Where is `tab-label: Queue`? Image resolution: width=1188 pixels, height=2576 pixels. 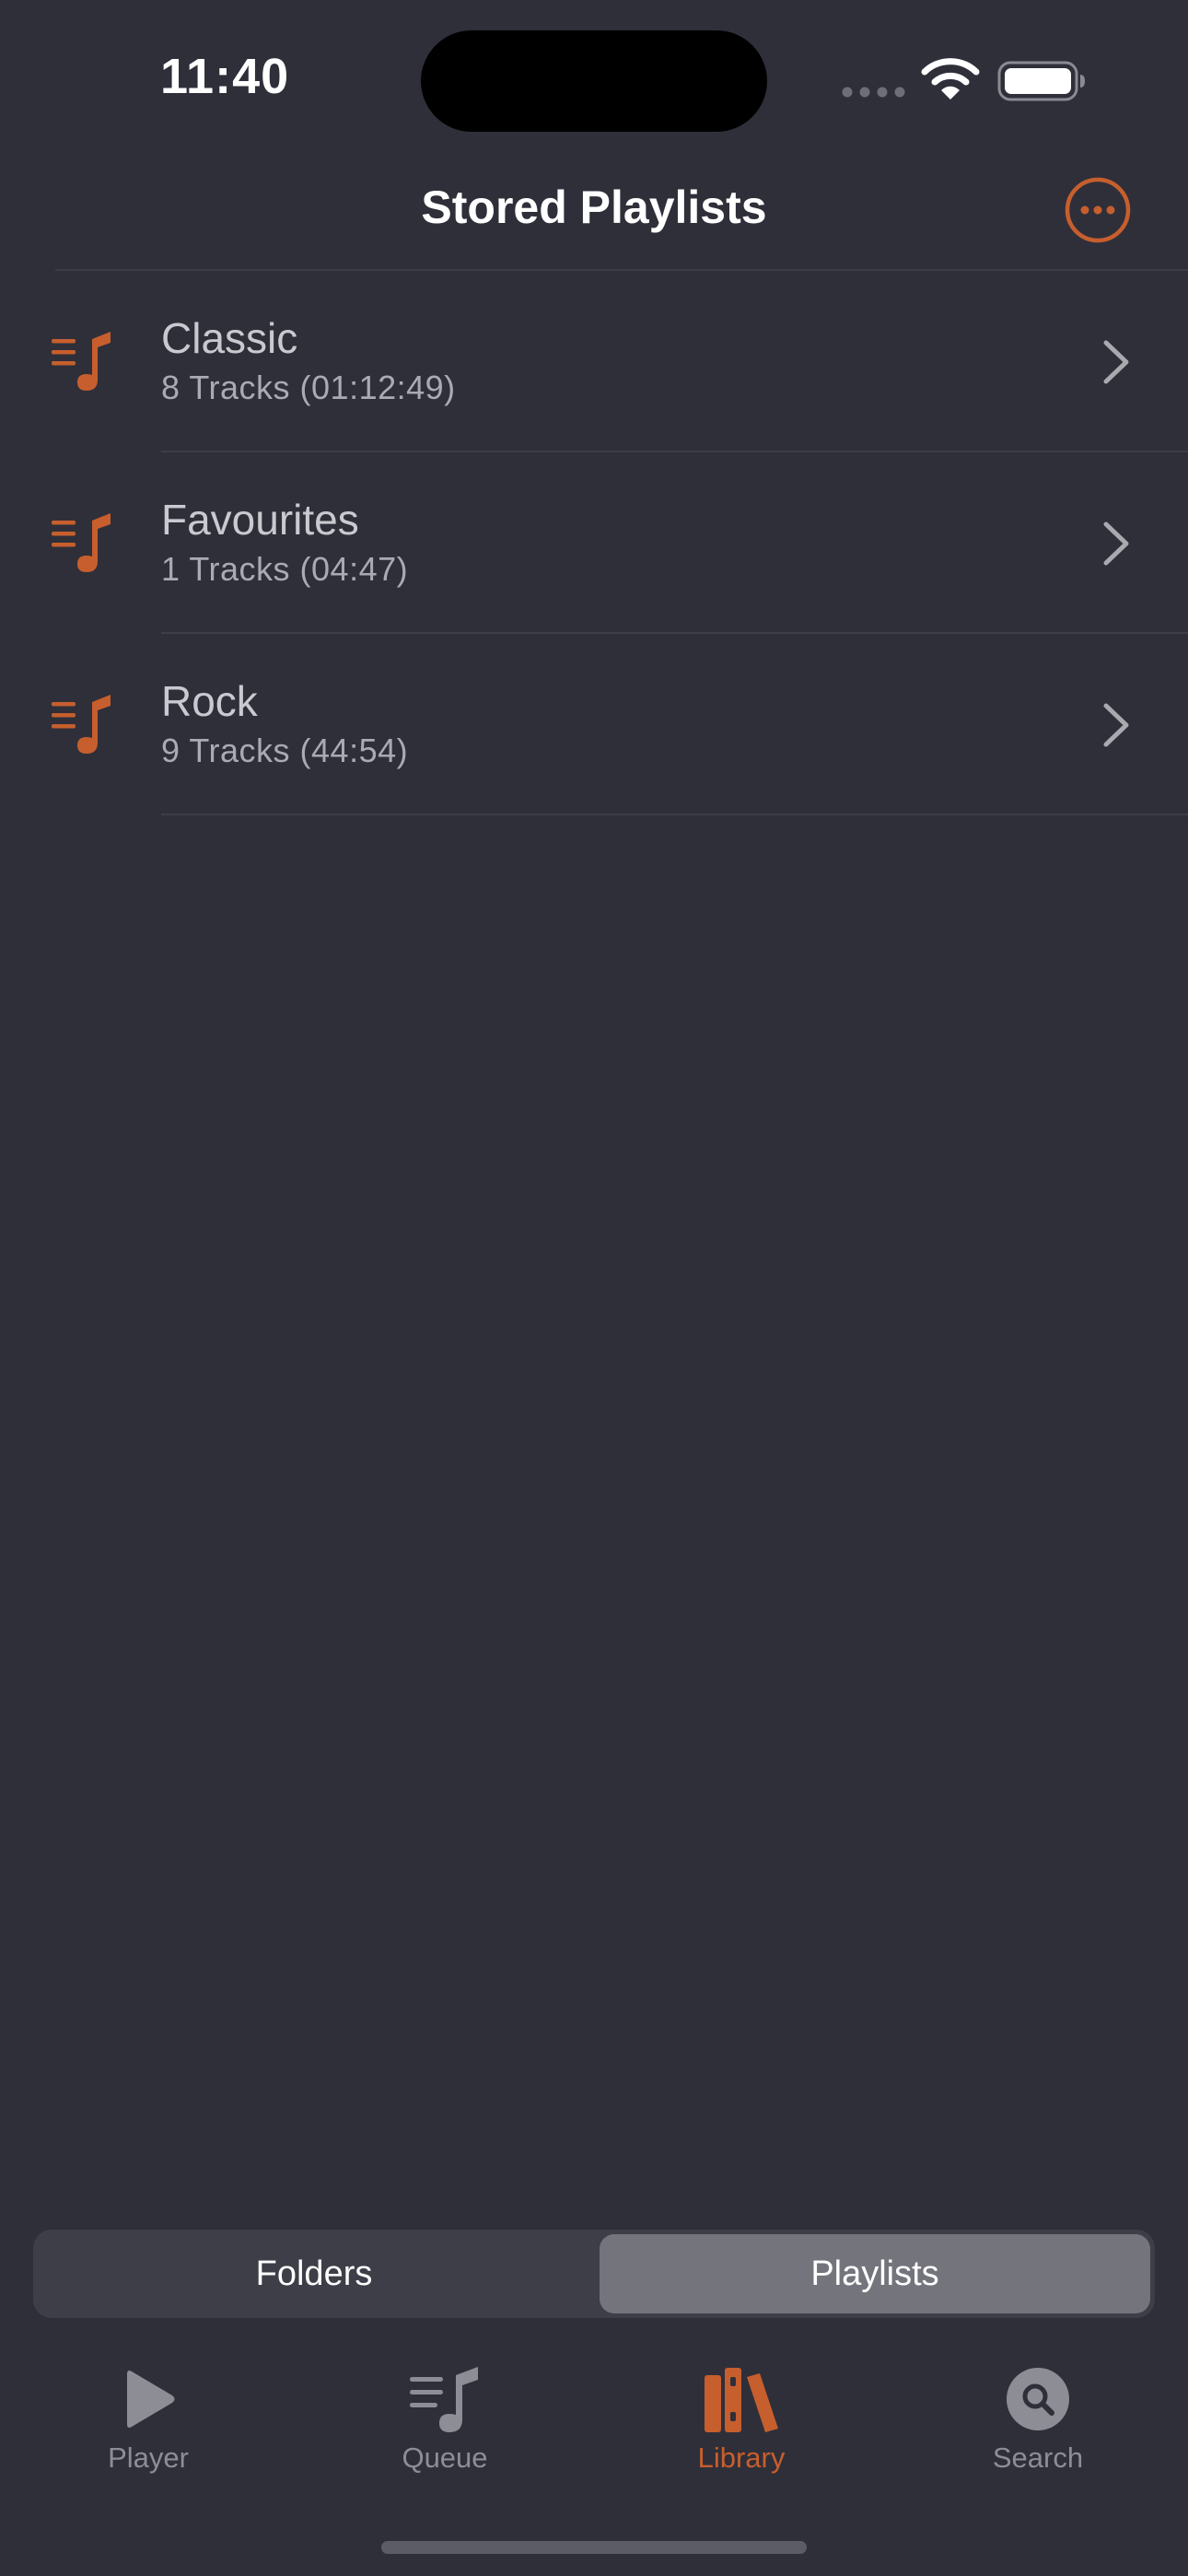
tab-label: Queue is located at coordinates (445, 2457).